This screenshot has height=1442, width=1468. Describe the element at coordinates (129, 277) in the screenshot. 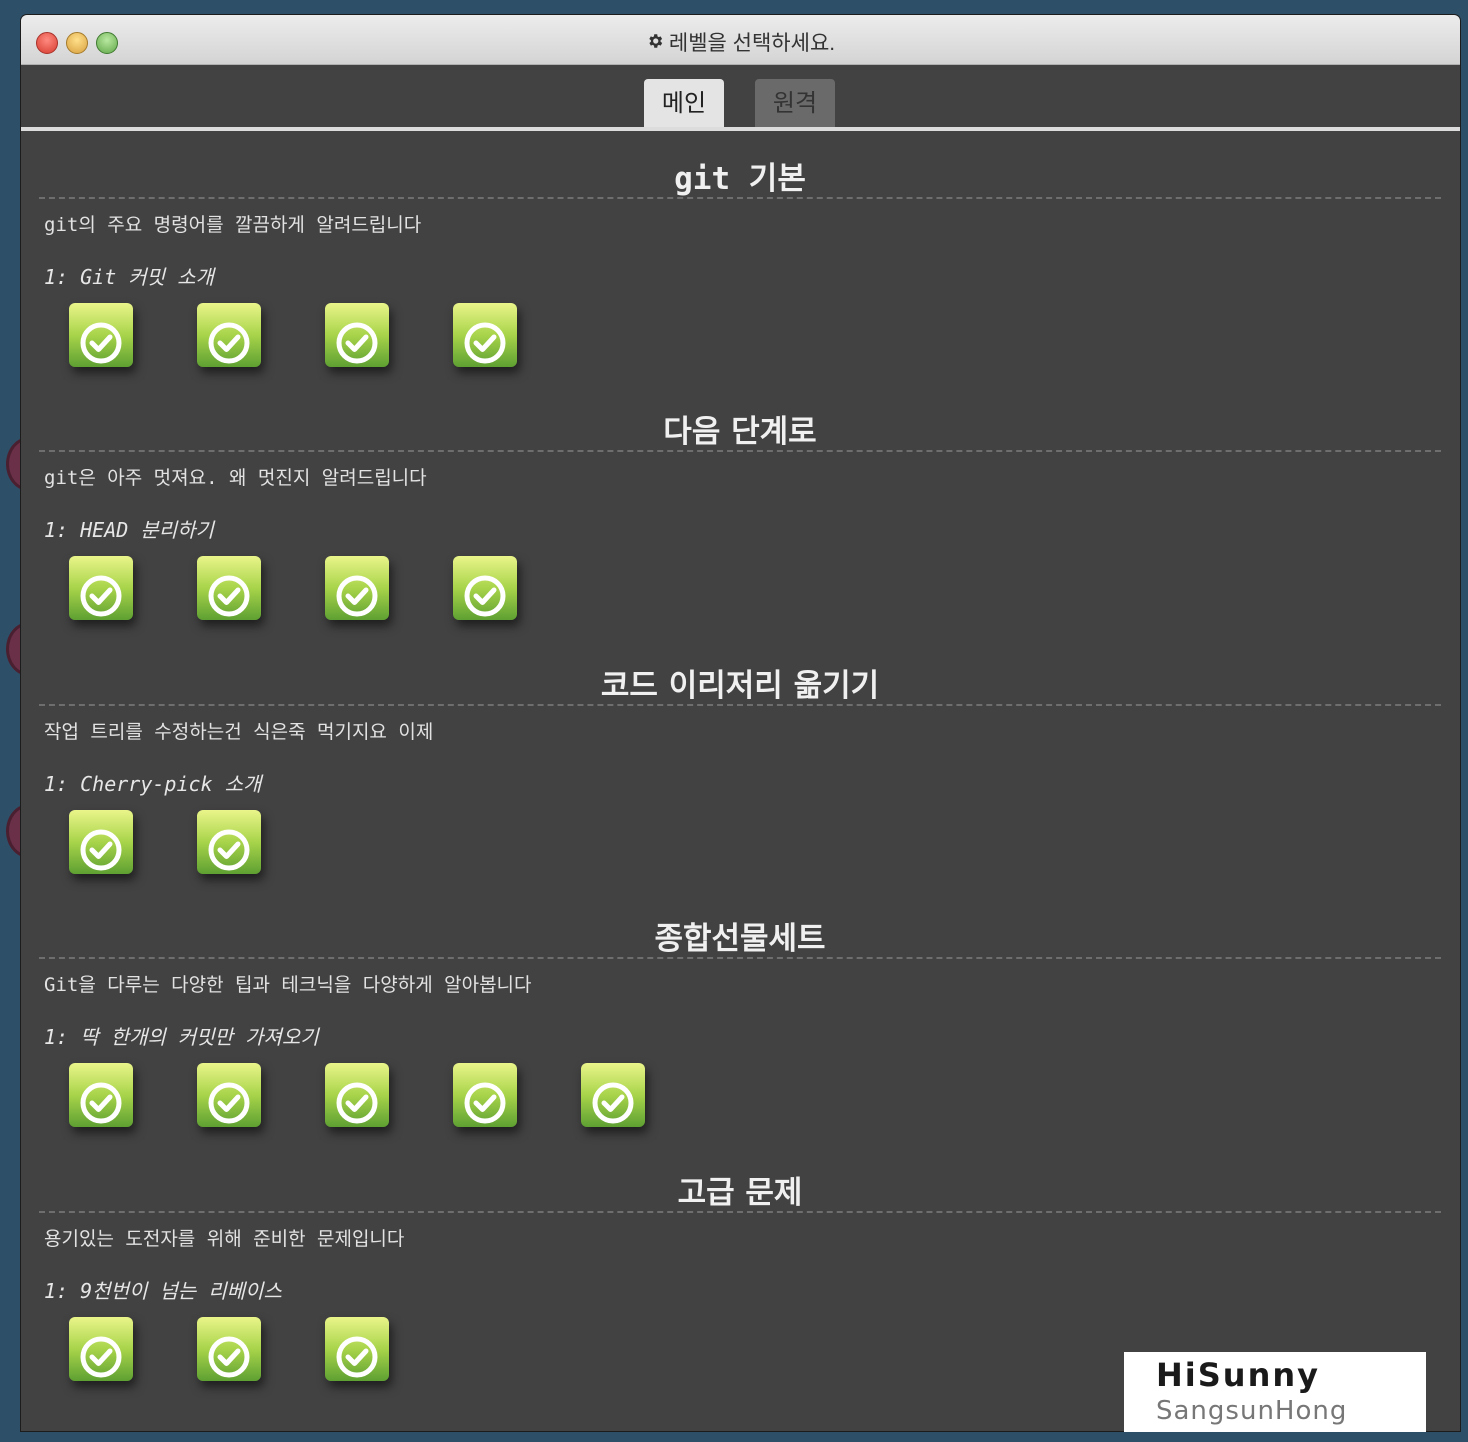

I see `first-level-name: 1: Git 커밋 소개` at that location.